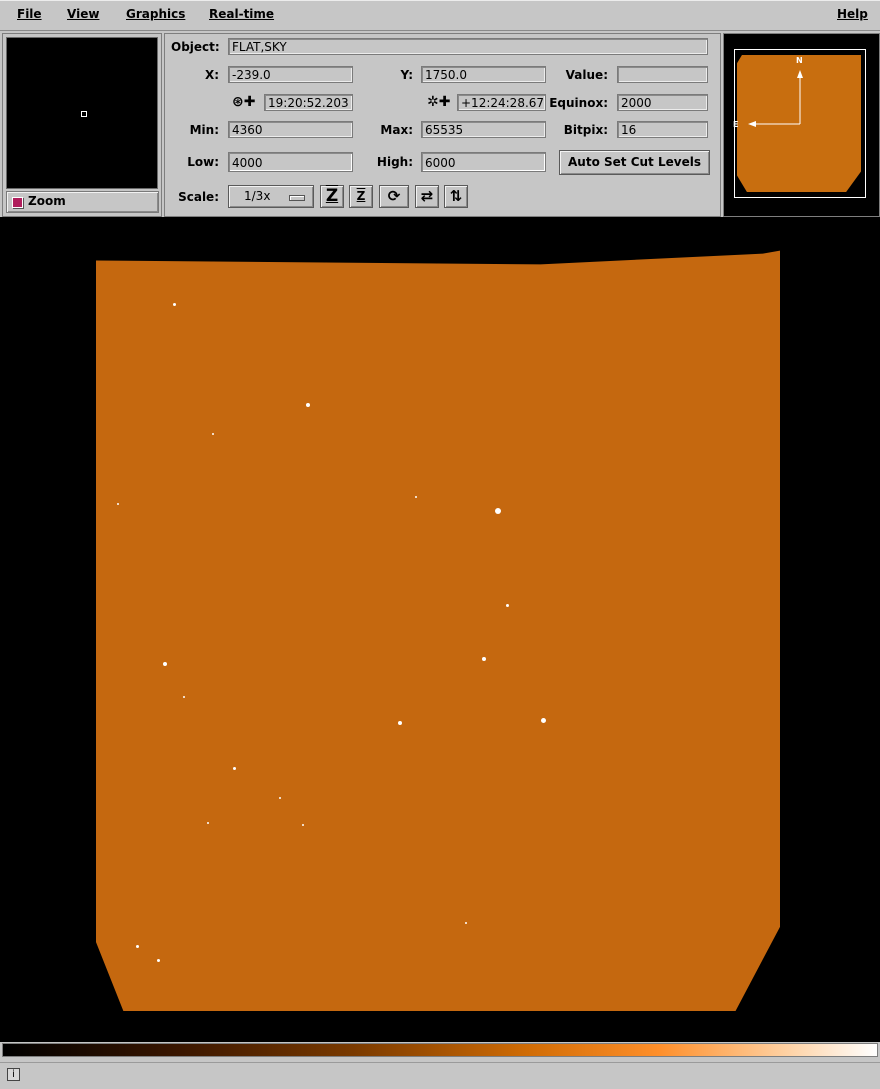 Image resolution: width=880 pixels, height=1089 pixels. I want to click on value-field, so click(662, 74).